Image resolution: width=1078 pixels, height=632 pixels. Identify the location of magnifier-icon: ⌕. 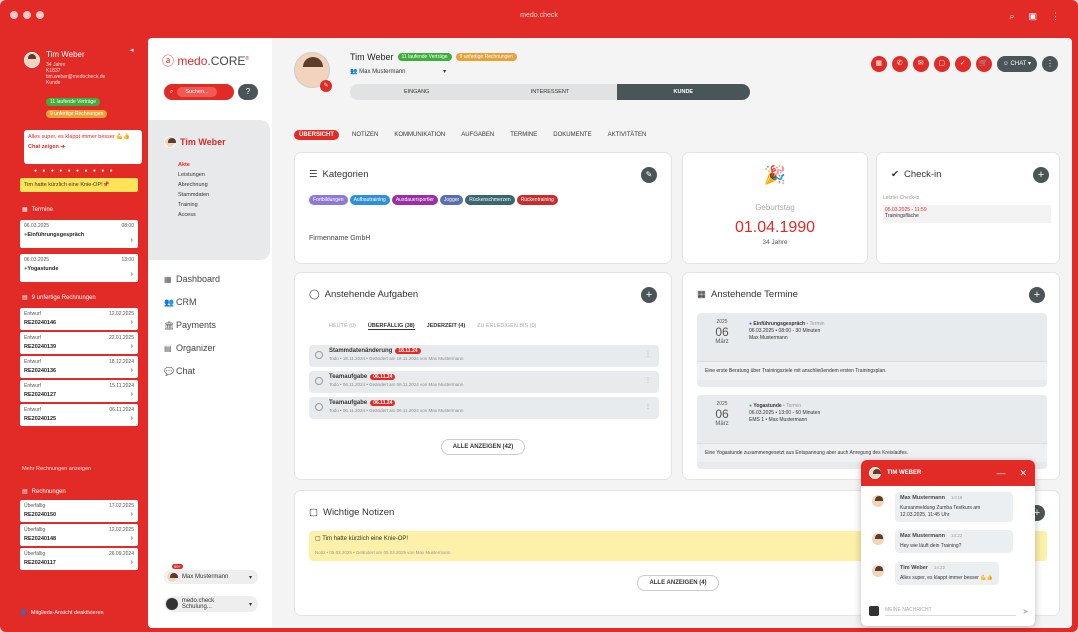
(1011, 16).